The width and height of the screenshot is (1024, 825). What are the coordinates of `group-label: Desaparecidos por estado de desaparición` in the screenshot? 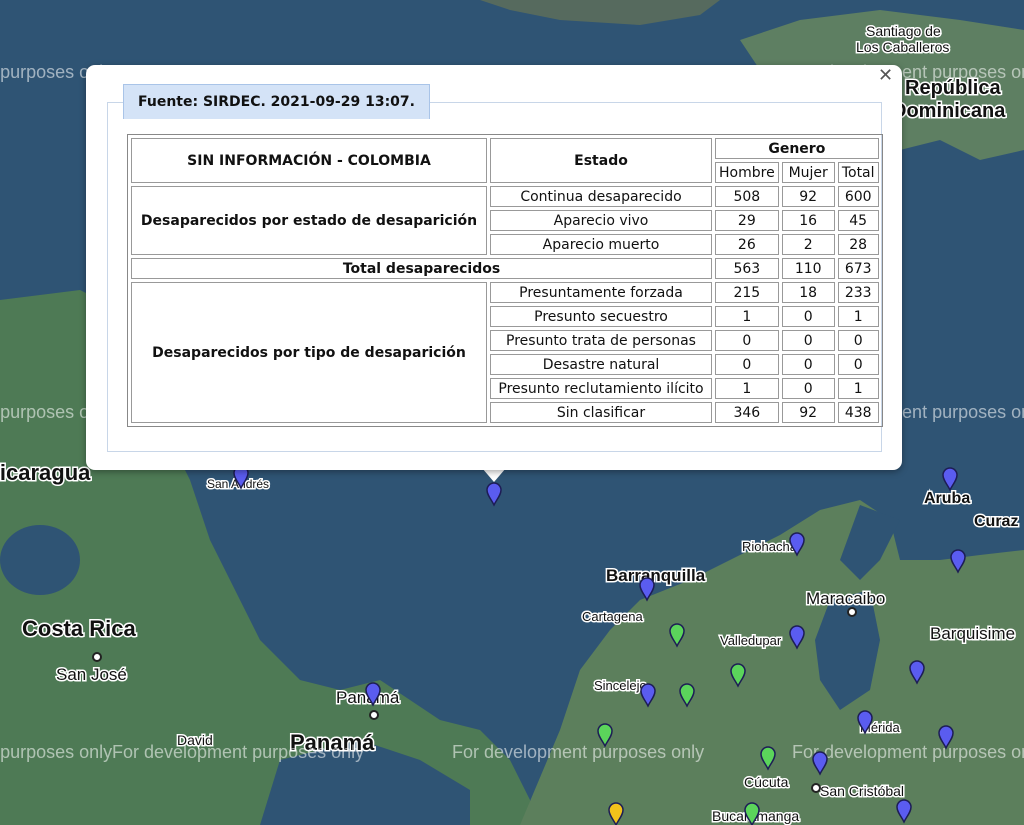 It's located at (309, 220).